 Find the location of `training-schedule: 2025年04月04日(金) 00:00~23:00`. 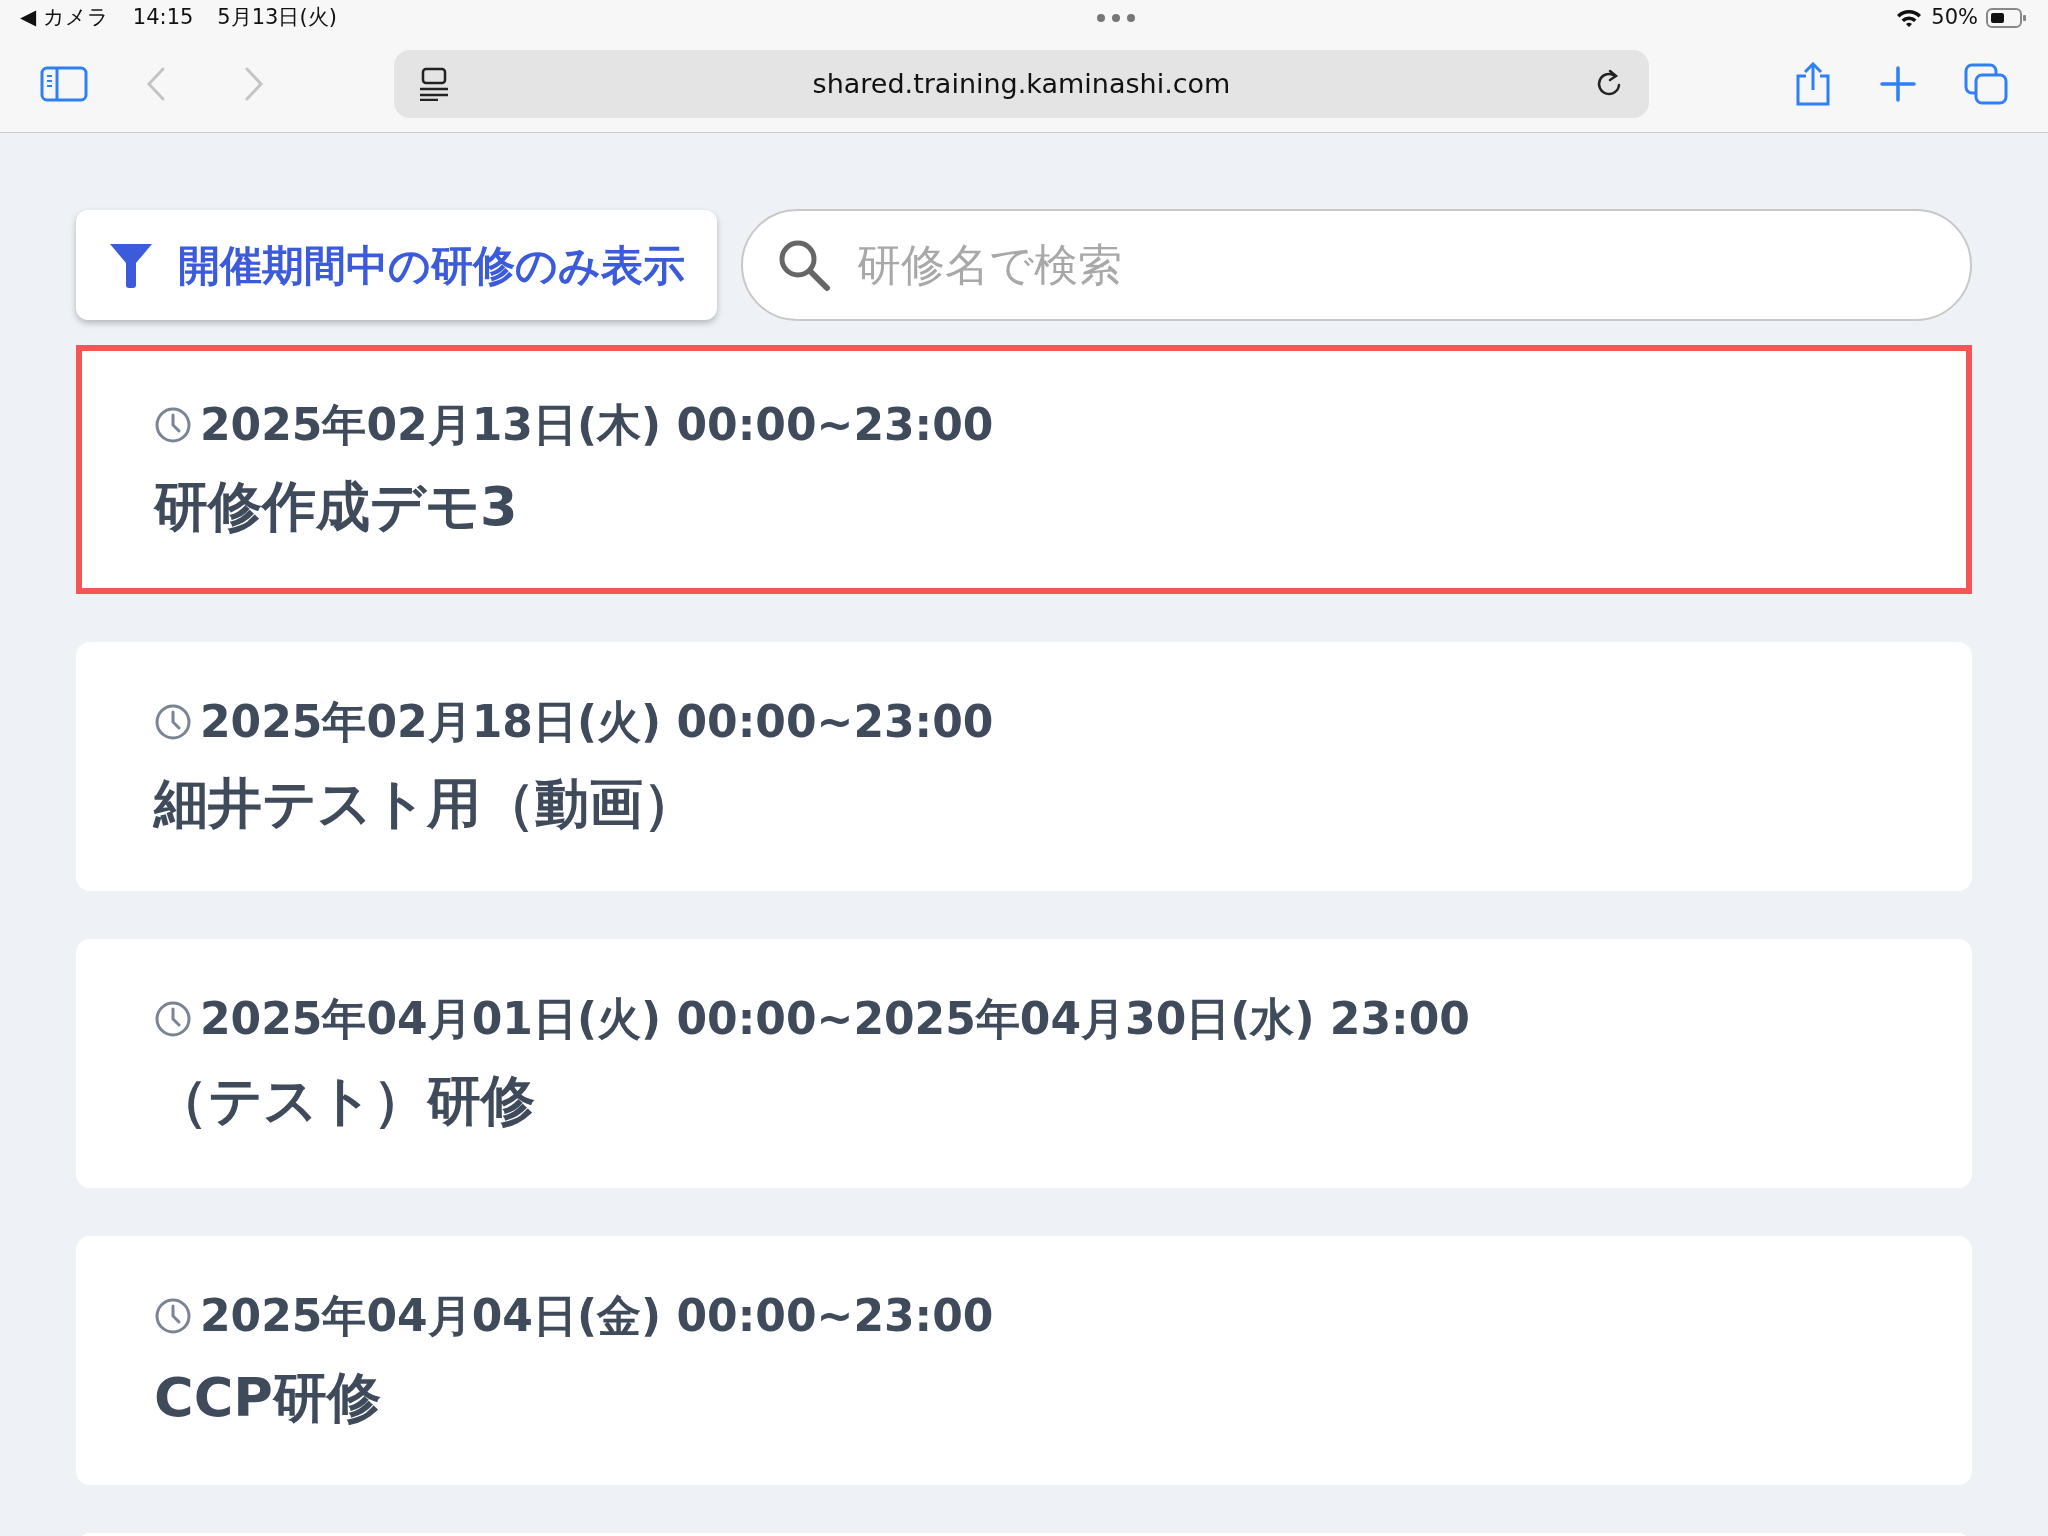

training-schedule: 2025年04月04日(金) 00:00~23:00 is located at coordinates (597, 1316).